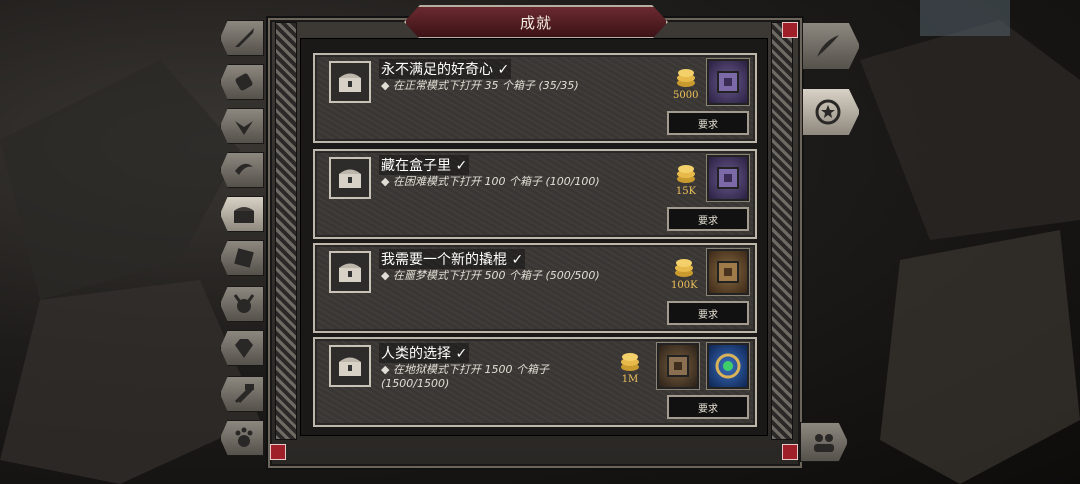  I want to click on tab-feather, so click(831, 46).